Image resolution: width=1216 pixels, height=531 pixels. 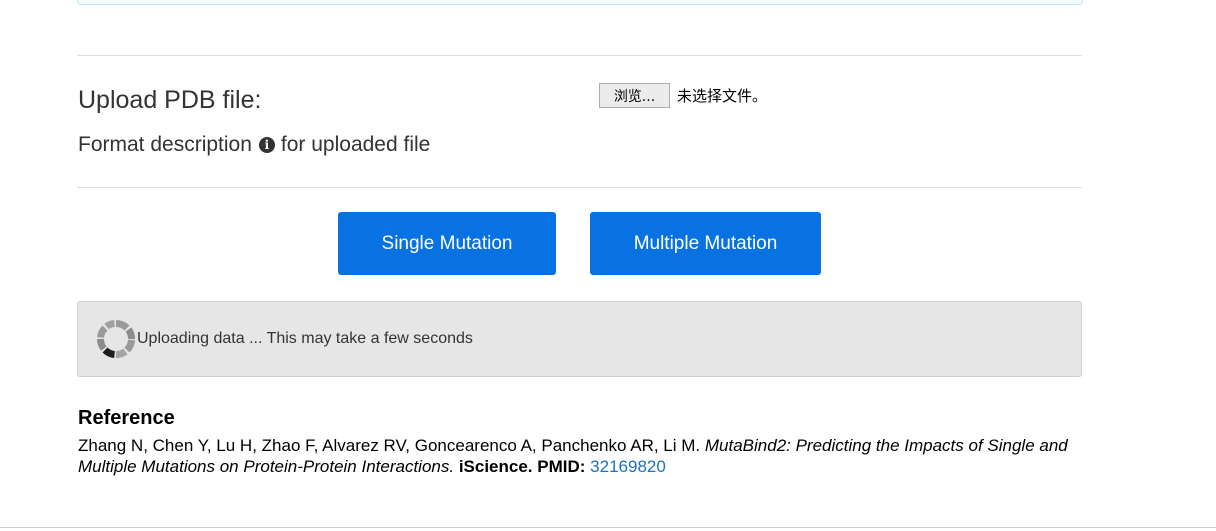 What do you see at coordinates (254, 145) in the screenshot?
I see `format-description: Format description i for uploaded file` at bounding box center [254, 145].